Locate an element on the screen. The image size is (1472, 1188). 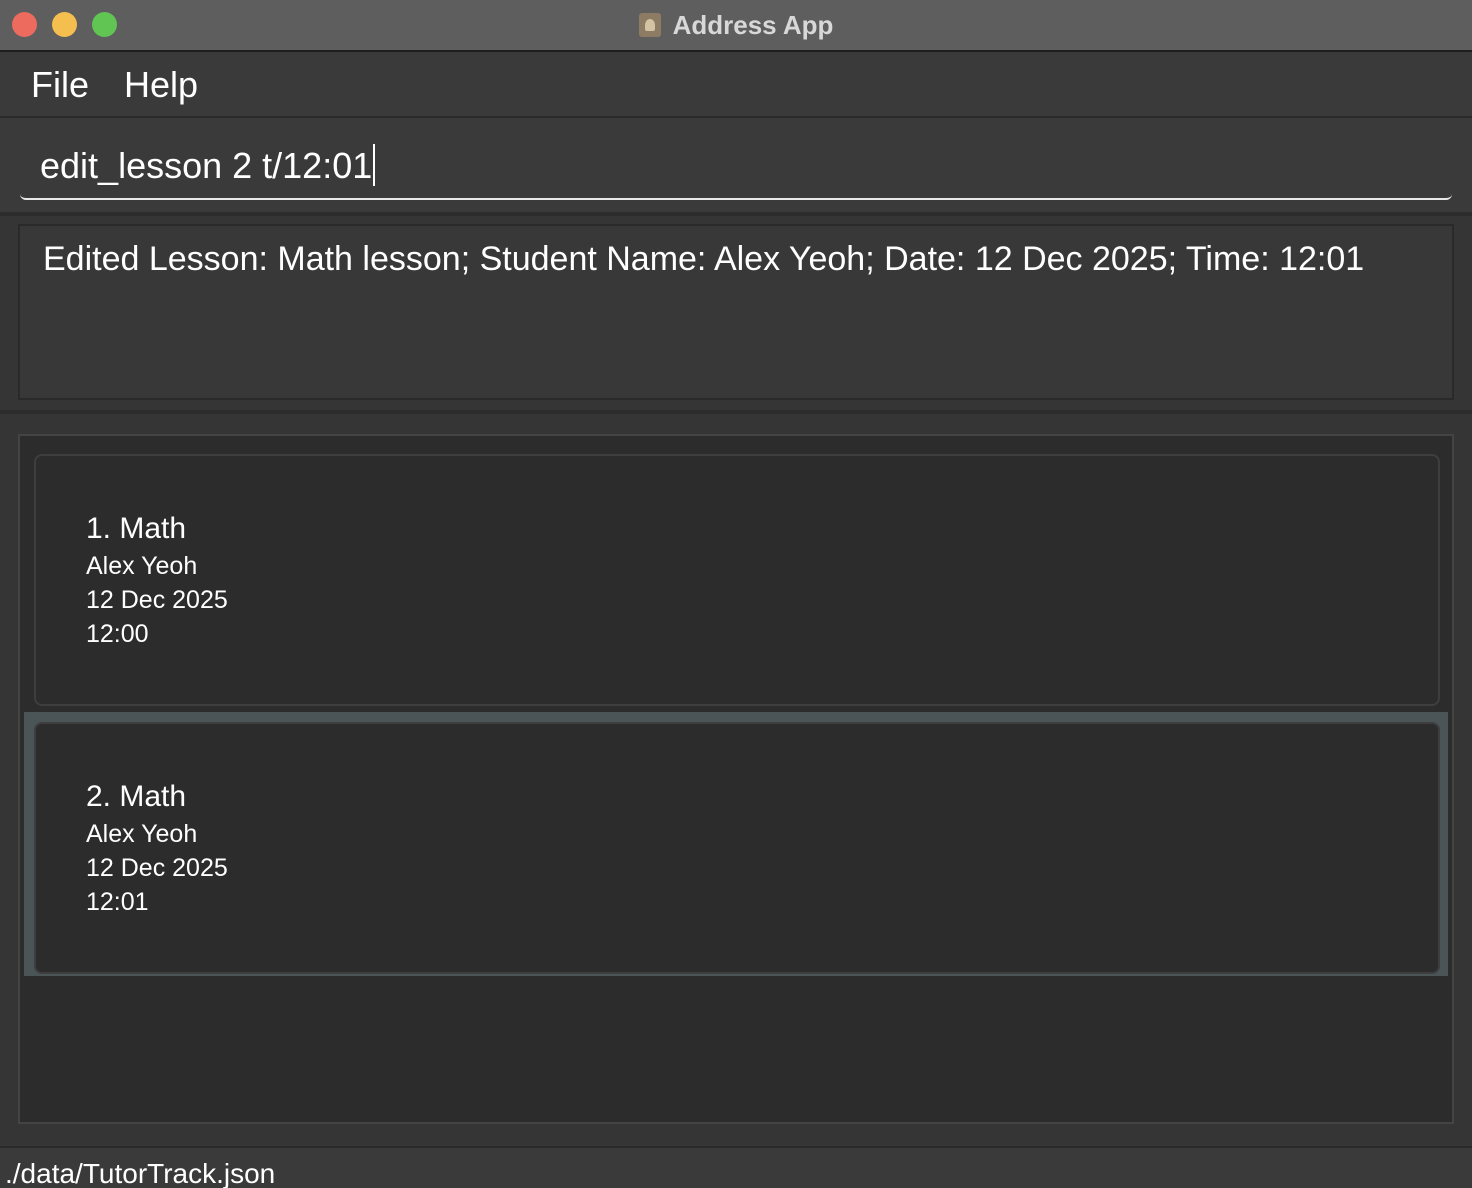
command-input: edit_lesson 2 t/12:01 is located at coordinates (736, 168).